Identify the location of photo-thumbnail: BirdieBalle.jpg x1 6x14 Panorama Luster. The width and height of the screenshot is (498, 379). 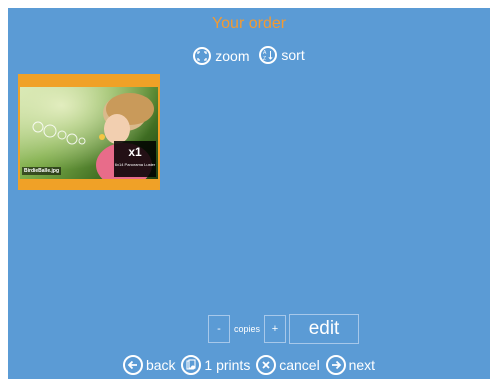
(89, 132).